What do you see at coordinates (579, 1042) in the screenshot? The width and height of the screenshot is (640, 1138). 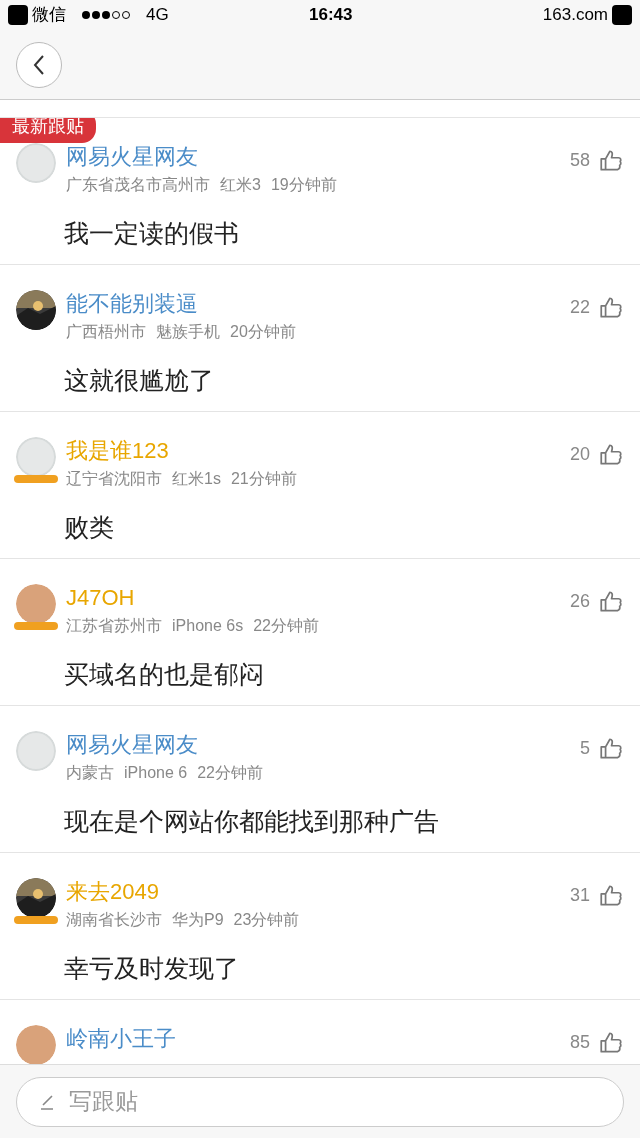 I see `like-count: 85` at bounding box center [579, 1042].